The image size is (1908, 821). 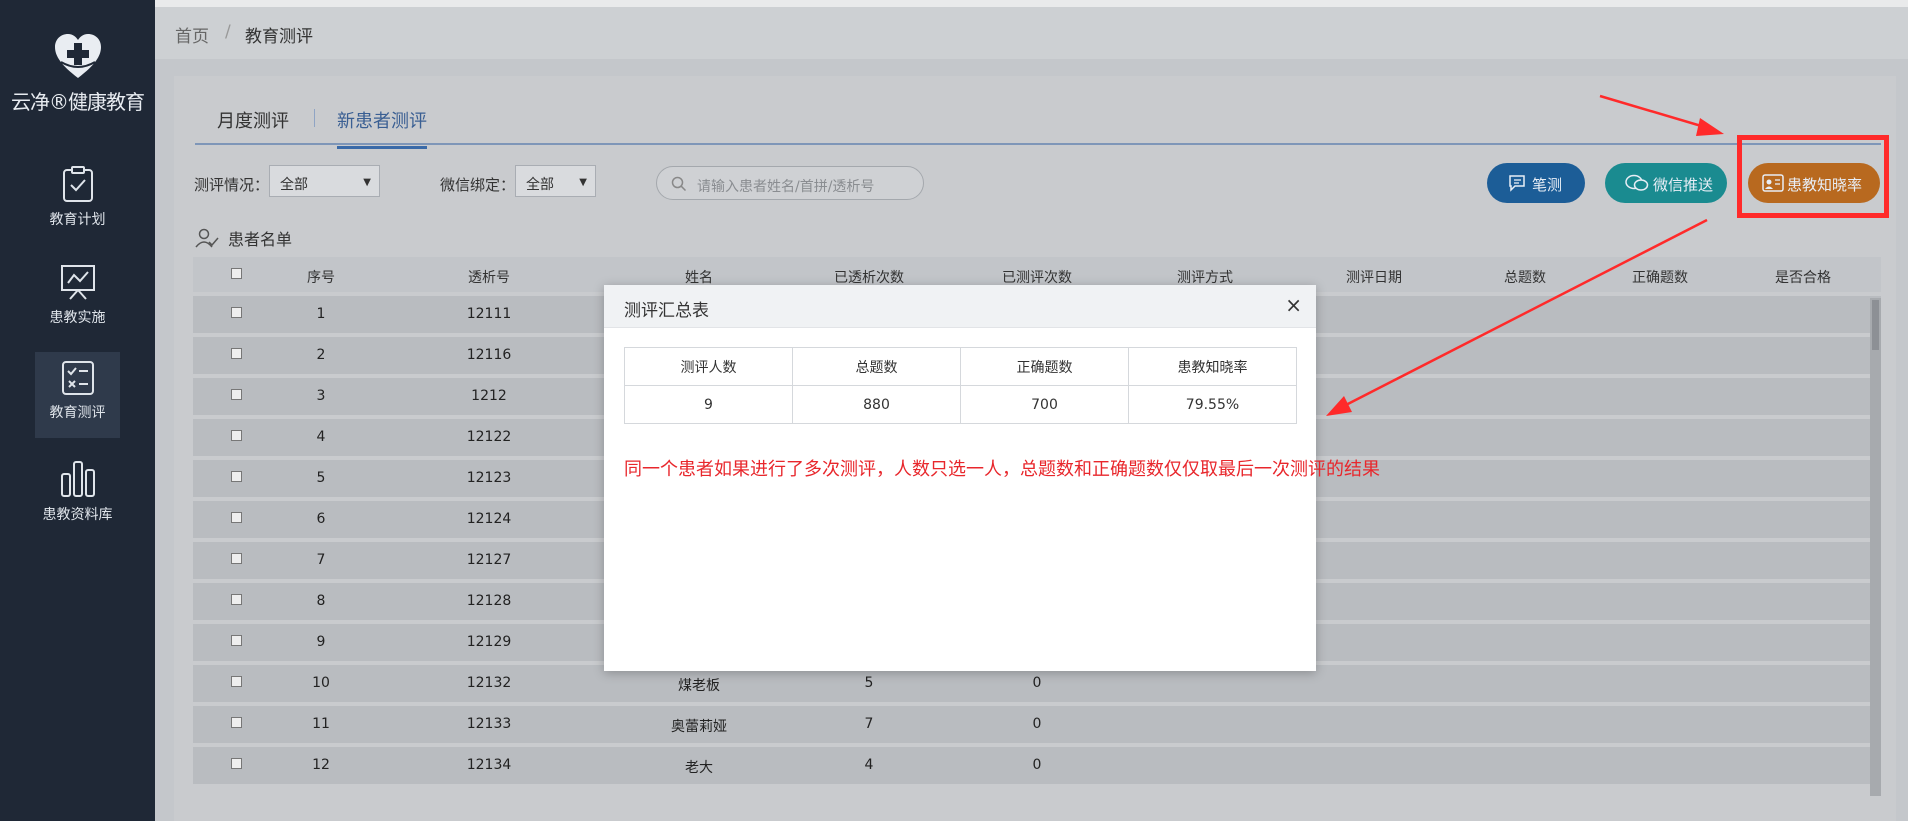 I want to click on cell-dialysis-no: 12128, so click(x=489, y=601).